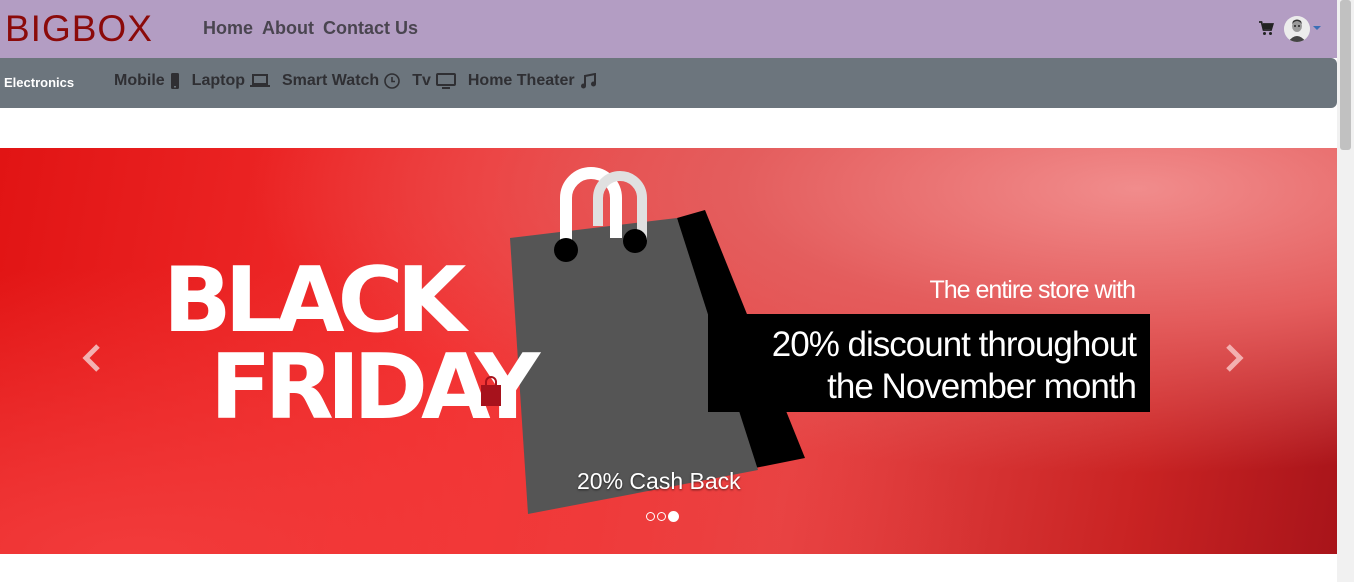 The height and width of the screenshot is (582, 1354). I want to click on carousel-indicators, so click(662, 516).